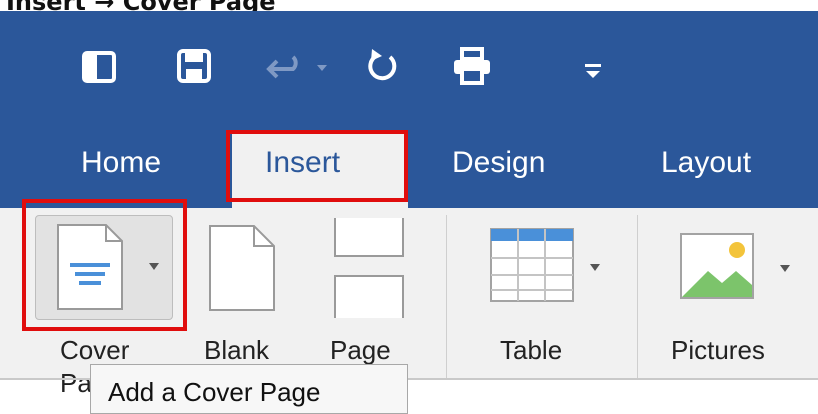 This screenshot has height=414, width=818. Describe the element at coordinates (593, 71) in the screenshot. I see `customize-icon` at that location.